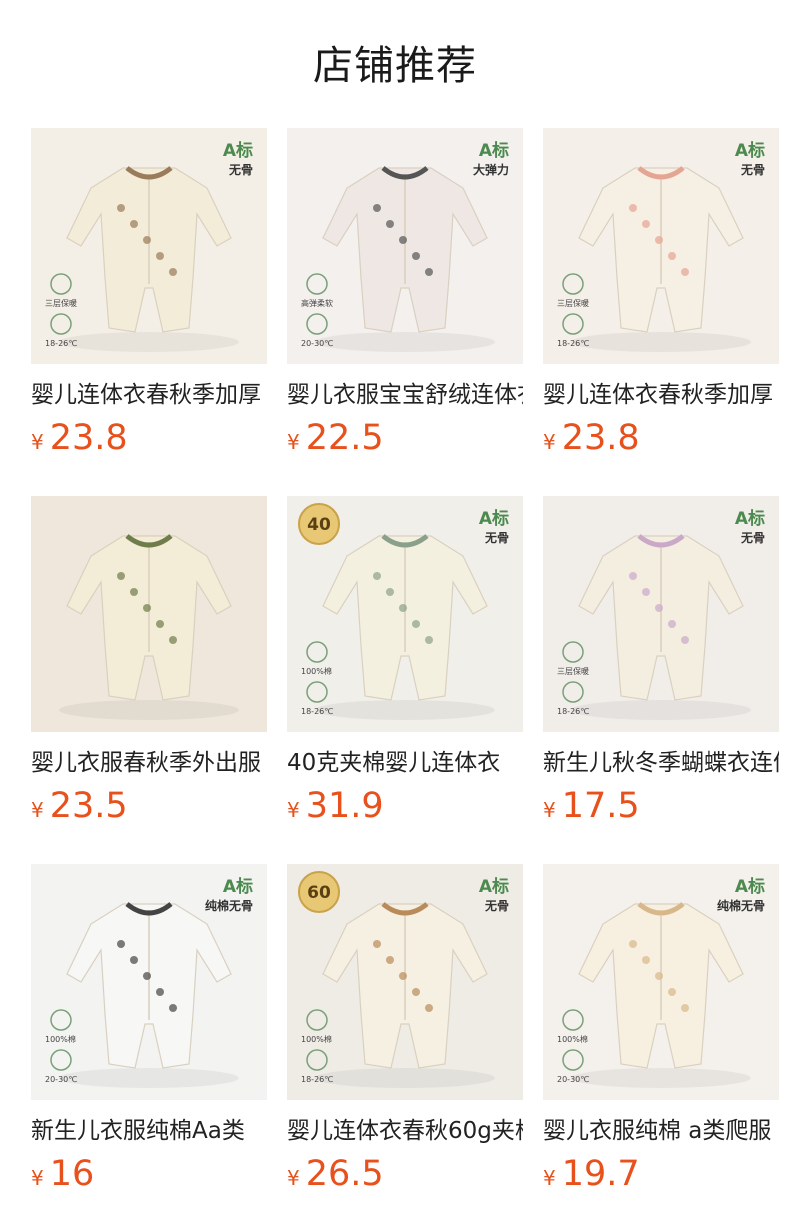 This screenshot has height=1232, width=790. What do you see at coordinates (72, 1174) in the screenshot?
I see `price-value: 16` at bounding box center [72, 1174].